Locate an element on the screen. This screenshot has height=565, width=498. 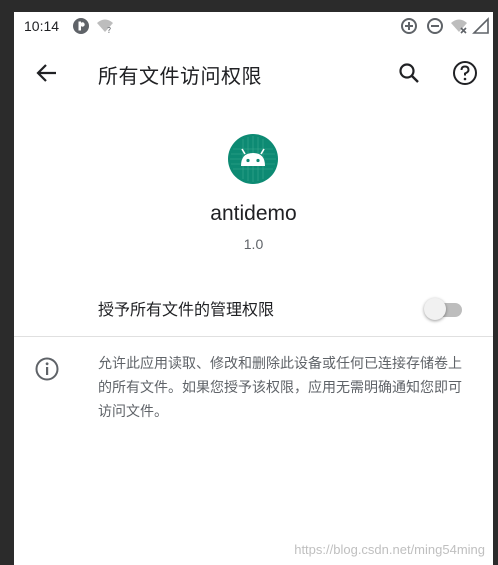
search-icon is located at coordinates (409, 73).